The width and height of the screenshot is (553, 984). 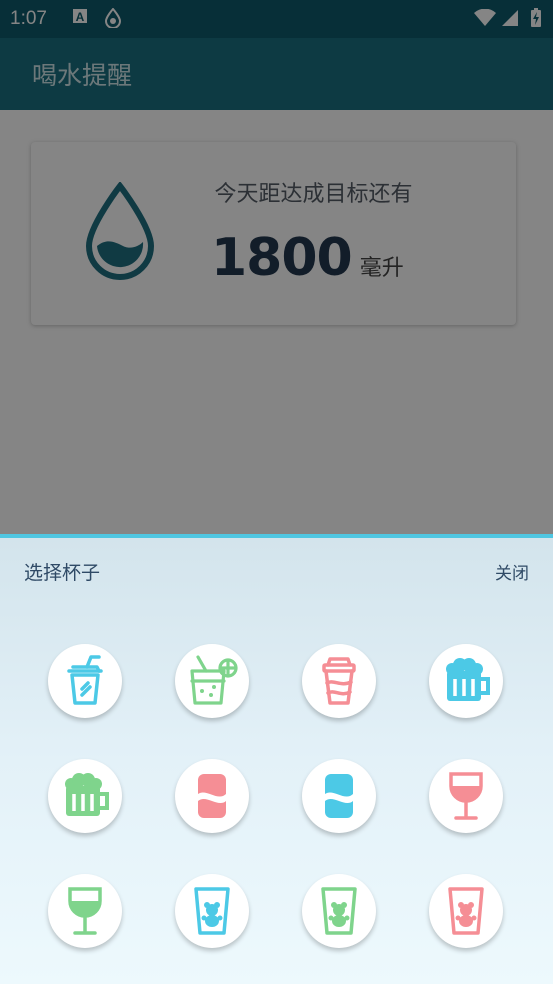 I want to click on sheet-title: 选择杯子, so click(x=62, y=573).